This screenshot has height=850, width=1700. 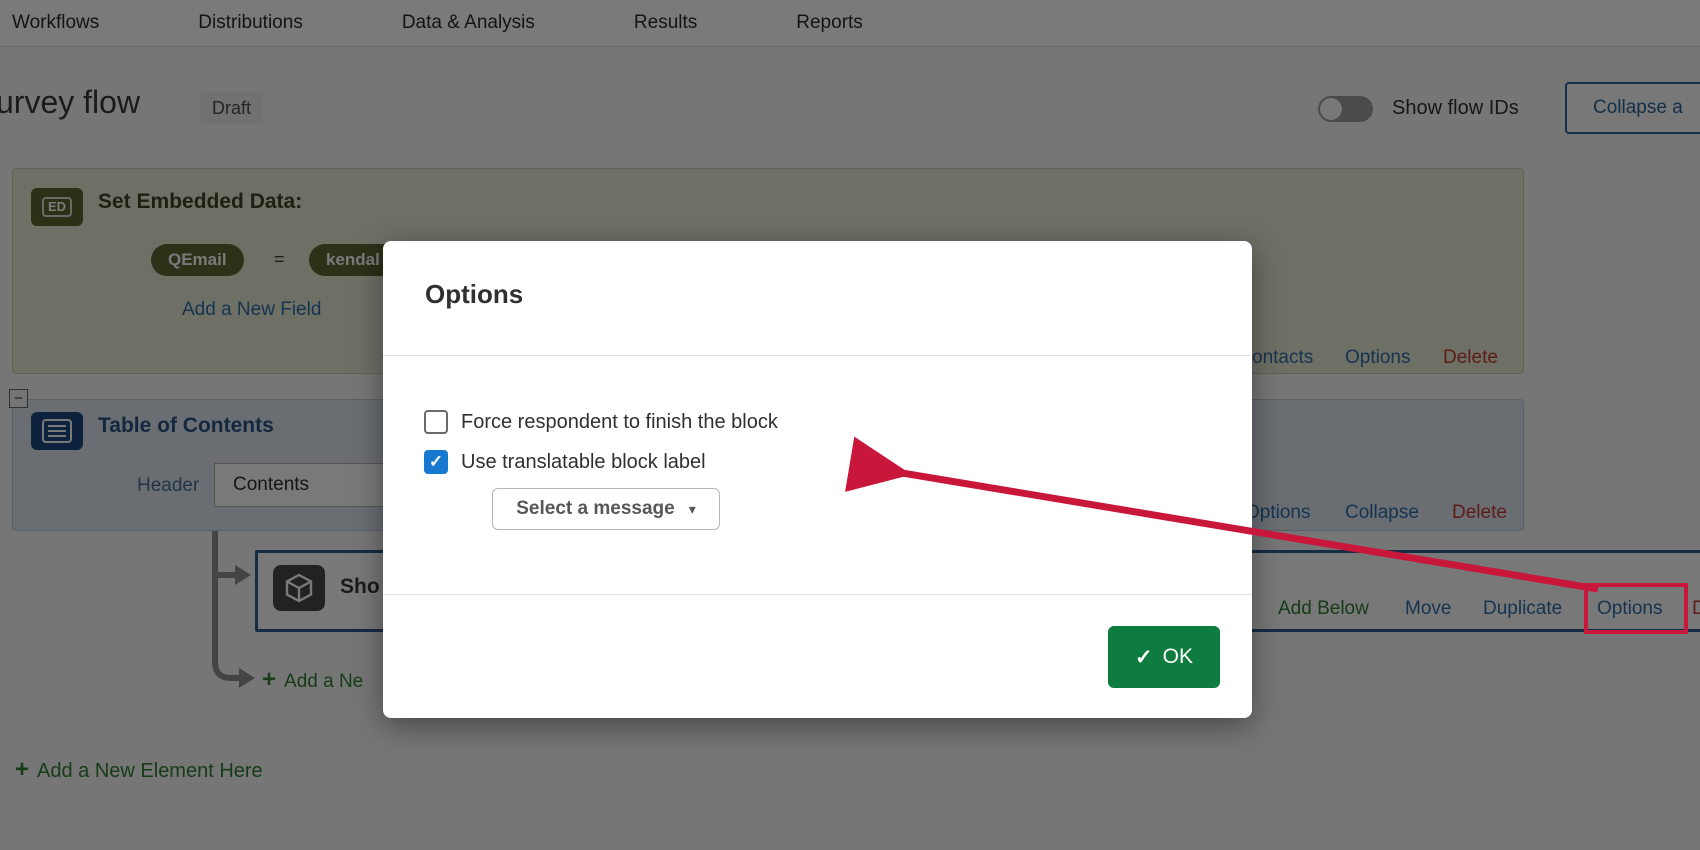 I want to click on select-message-label: Select a message, so click(x=595, y=508).